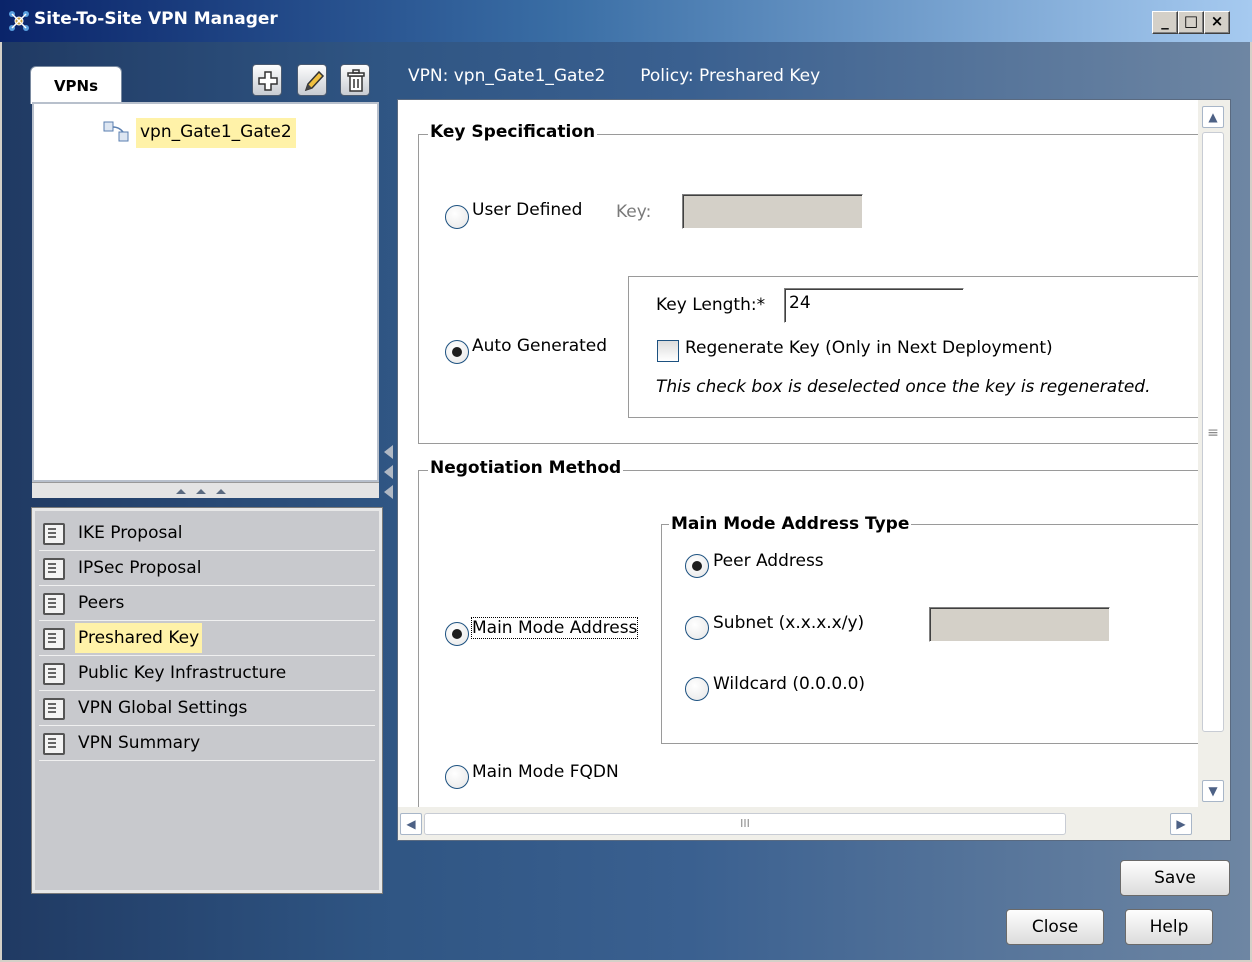 The width and height of the screenshot is (1252, 962). Describe the element at coordinates (790, 524) in the screenshot. I see `main-mode-address-type-legend: Main Mode Address Type` at that location.